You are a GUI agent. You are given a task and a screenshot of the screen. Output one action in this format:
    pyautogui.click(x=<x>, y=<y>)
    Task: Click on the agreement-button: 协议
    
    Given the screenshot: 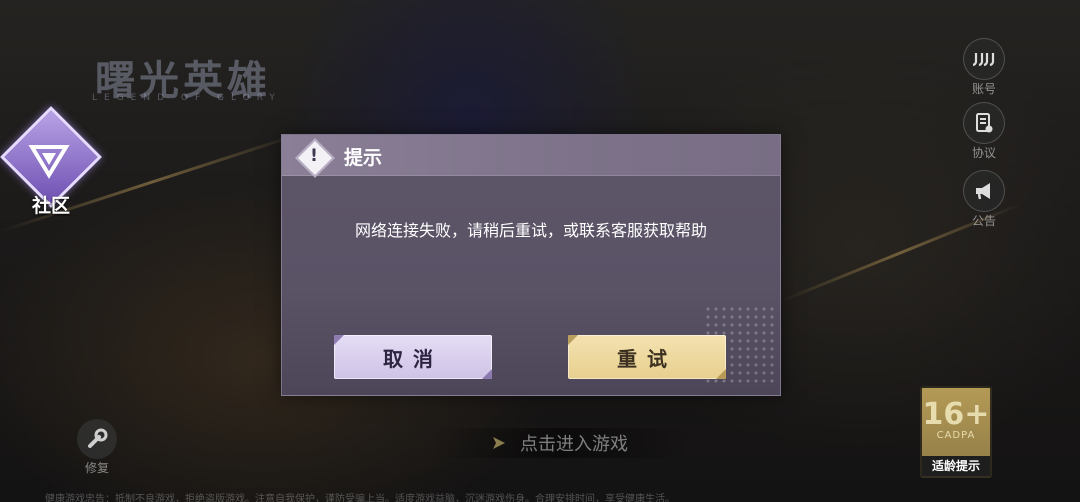 What is the action you would take?
    pyautogui.click(x=984, y=131)
    